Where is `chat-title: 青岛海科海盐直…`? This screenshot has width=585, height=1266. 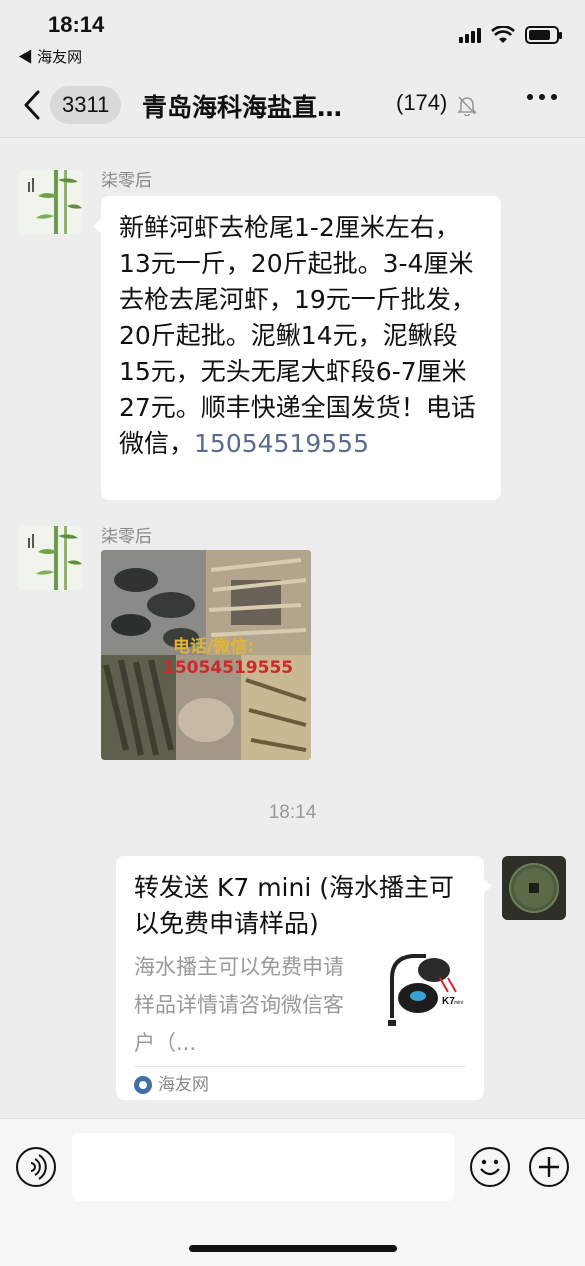
chat-title: 青岛海科海盐直… is located at coordinates (242, 107).